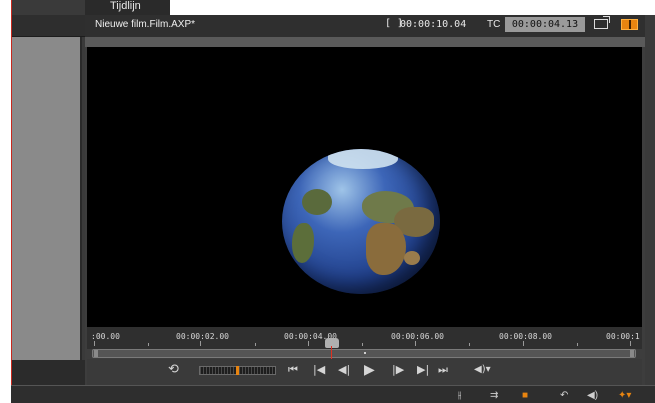 The width and height of the screenshot is (655, 403). Describe the element at coordinates (96, 353) in the screenshot. I see `scrub-in-handle` at that location.